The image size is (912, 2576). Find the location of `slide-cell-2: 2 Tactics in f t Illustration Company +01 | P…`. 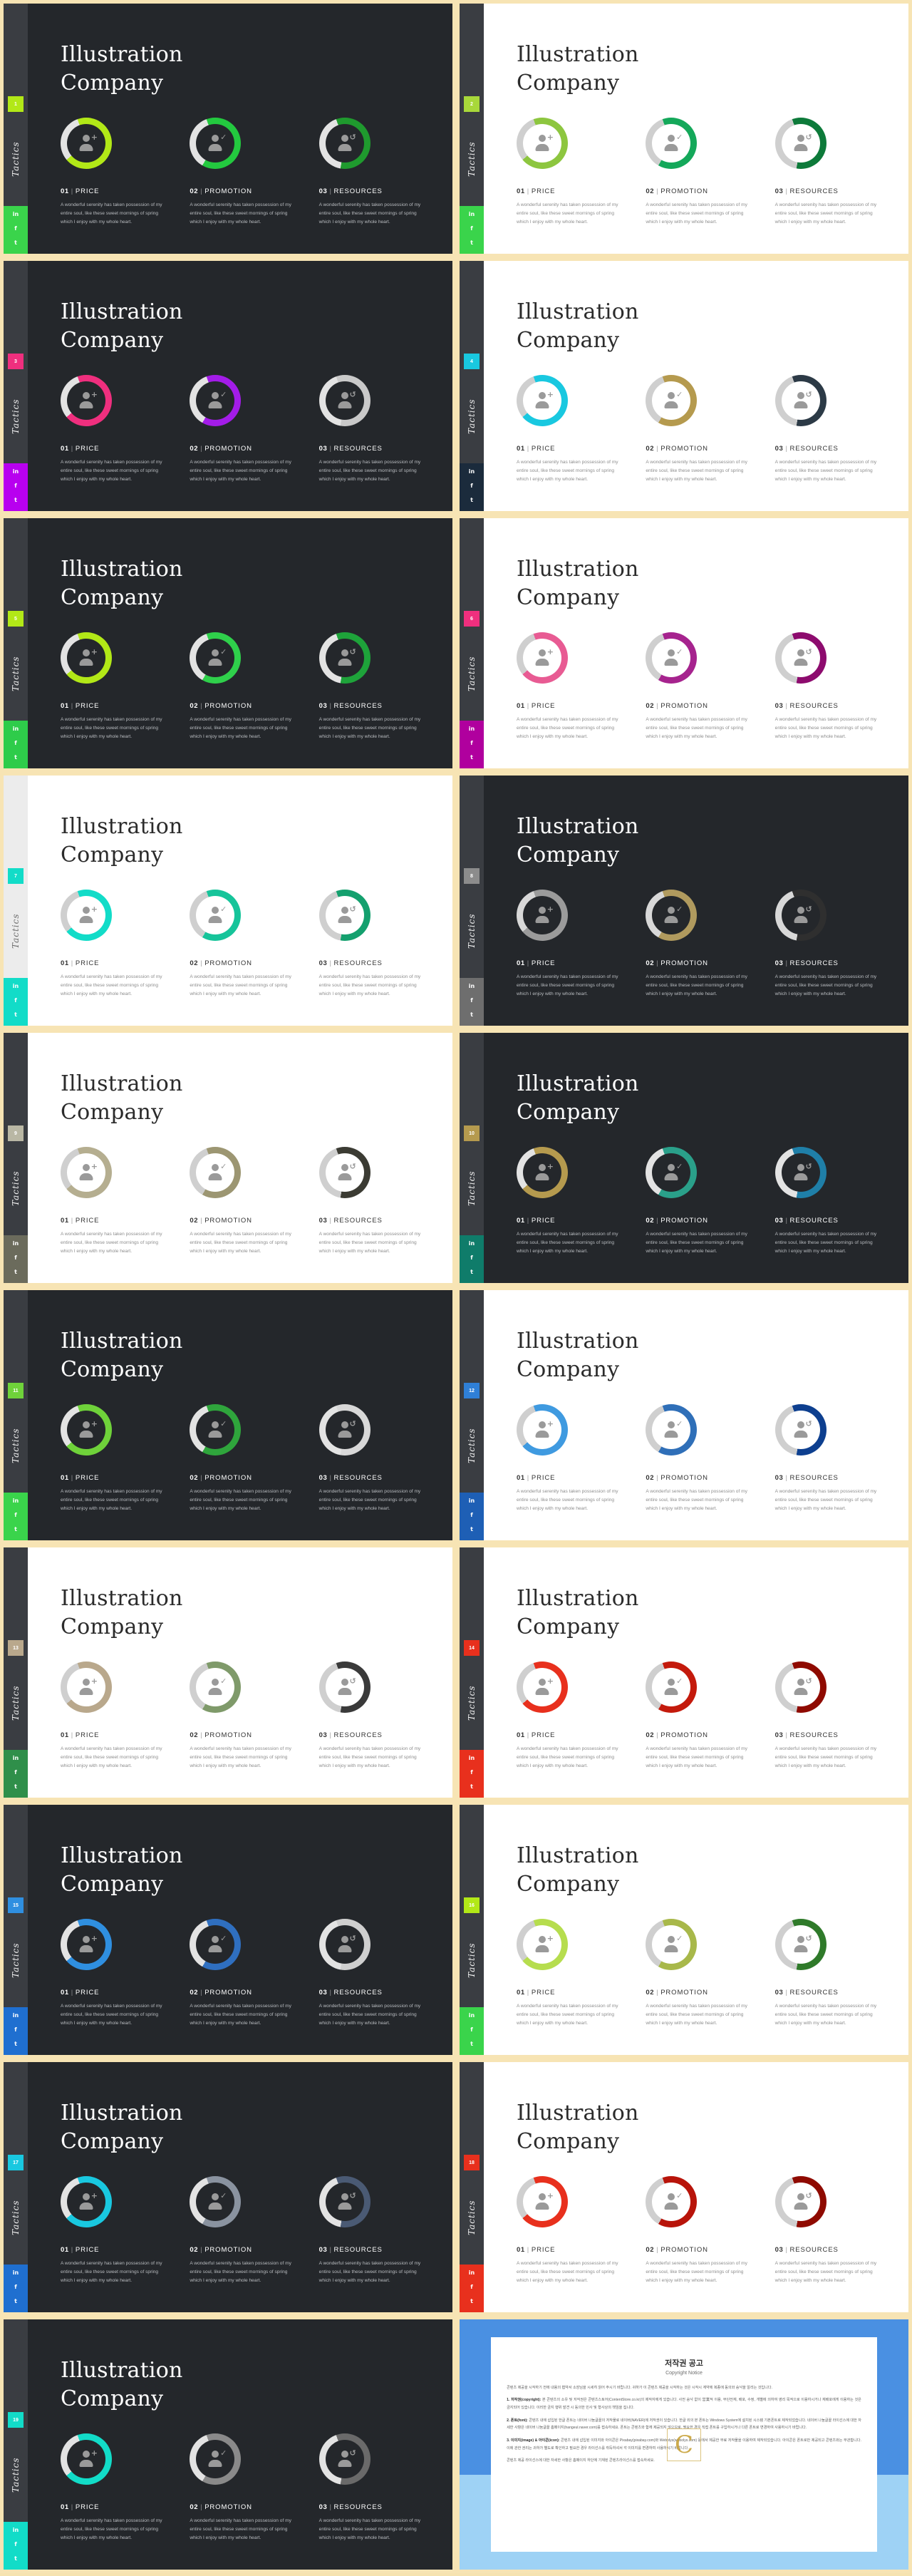

slide-cell-2: 2 Tactics in f t Illustration Company +01 | P… is located at coordinates (684, 128).